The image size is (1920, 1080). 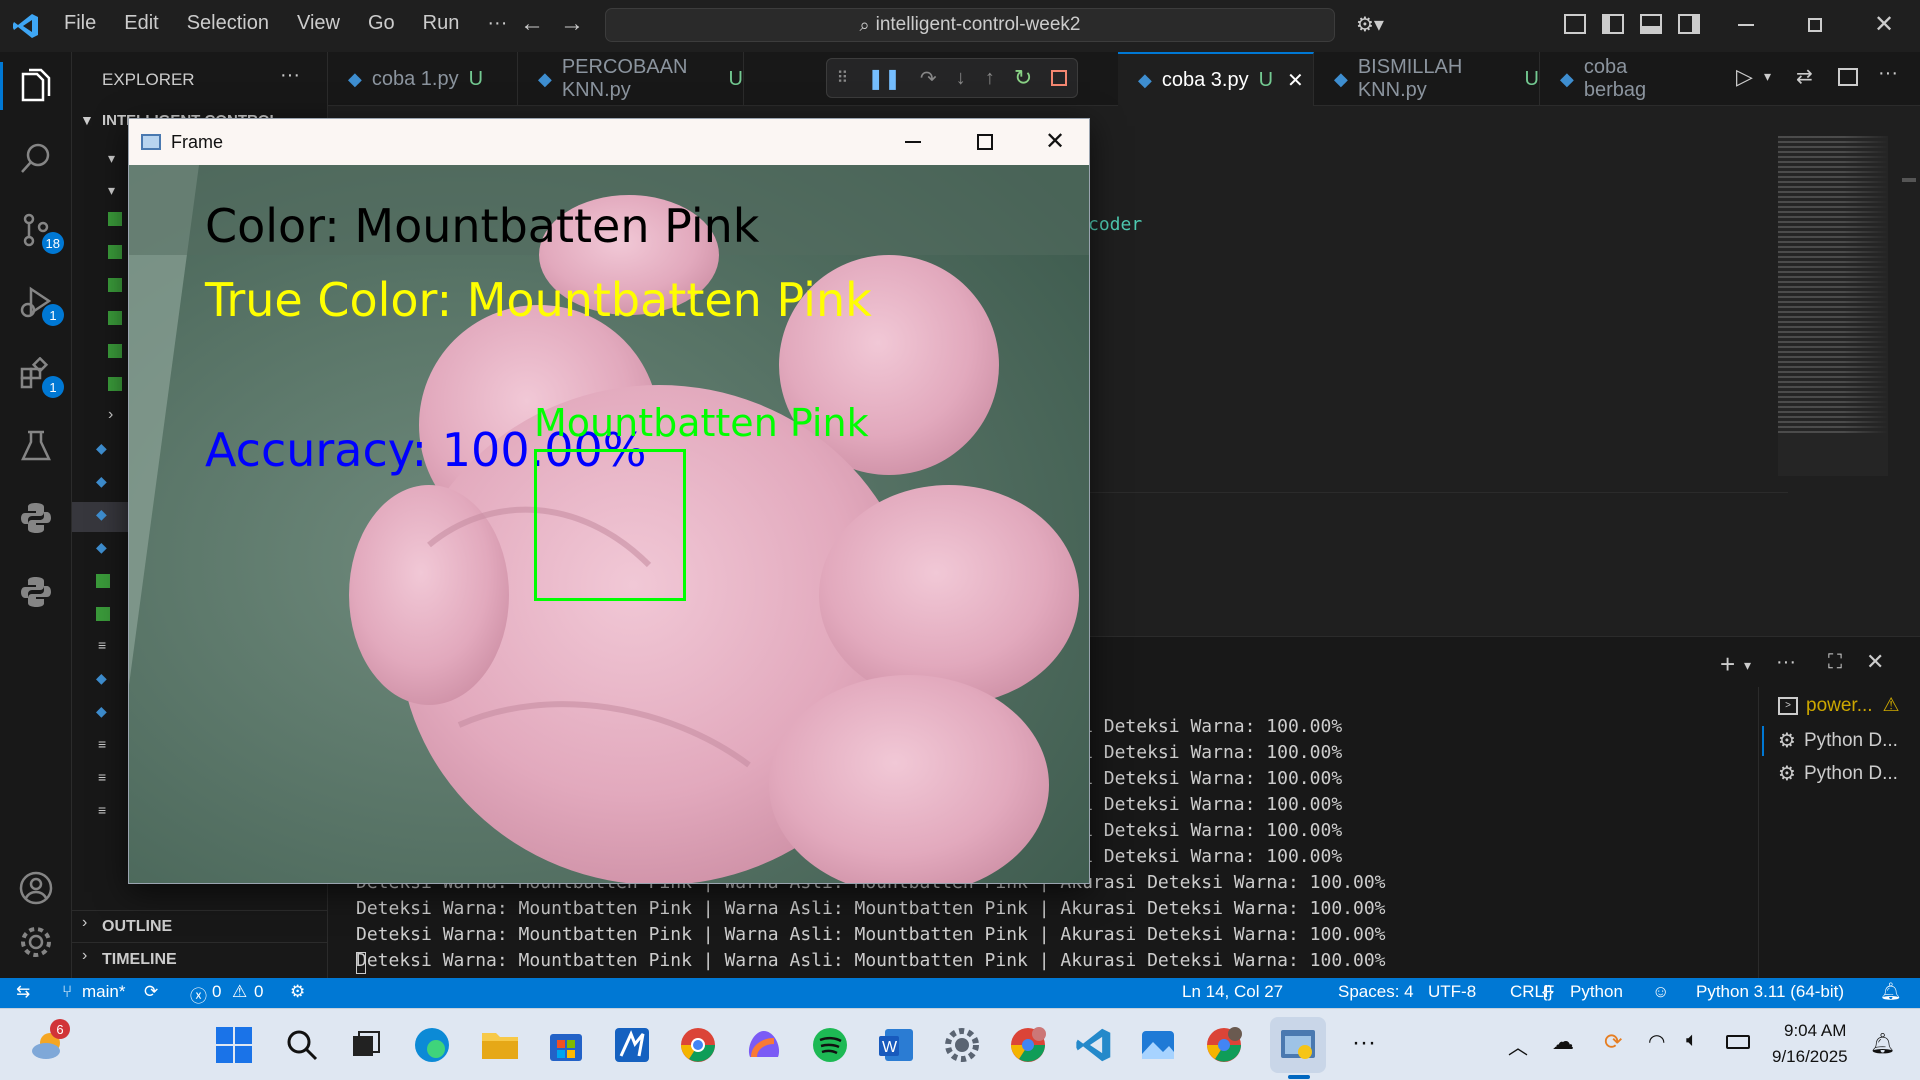 I want to click on menu-go: Go, so click(x=381, y=23).